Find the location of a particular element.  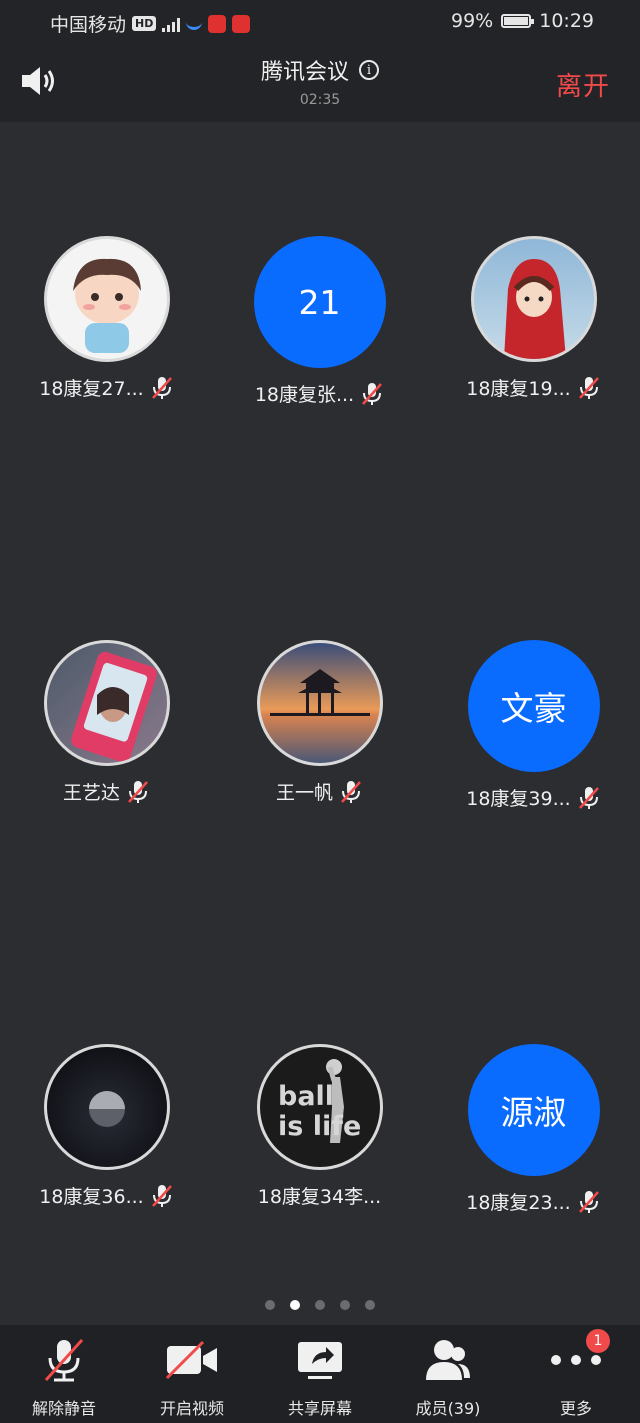

meeting-header: 腾讯会议 i 02:35 离开 is located at coordinates (320, 83).